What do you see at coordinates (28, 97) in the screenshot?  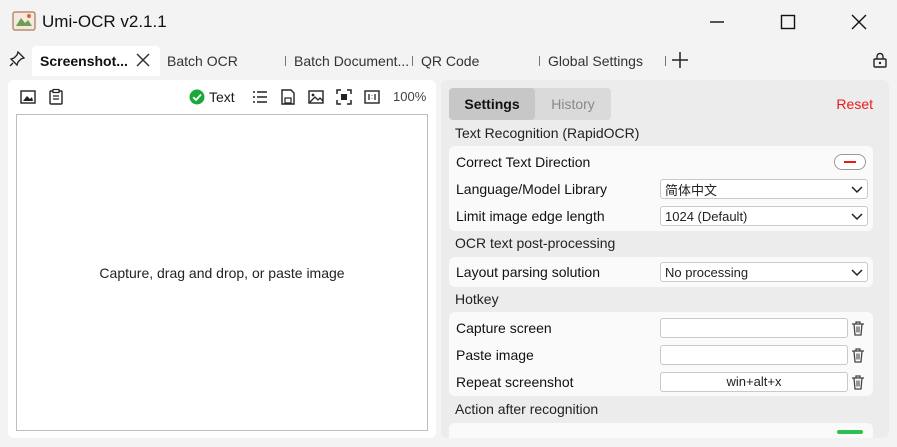 I see `screenshot-image-icon` at bounding box center [28, 97].